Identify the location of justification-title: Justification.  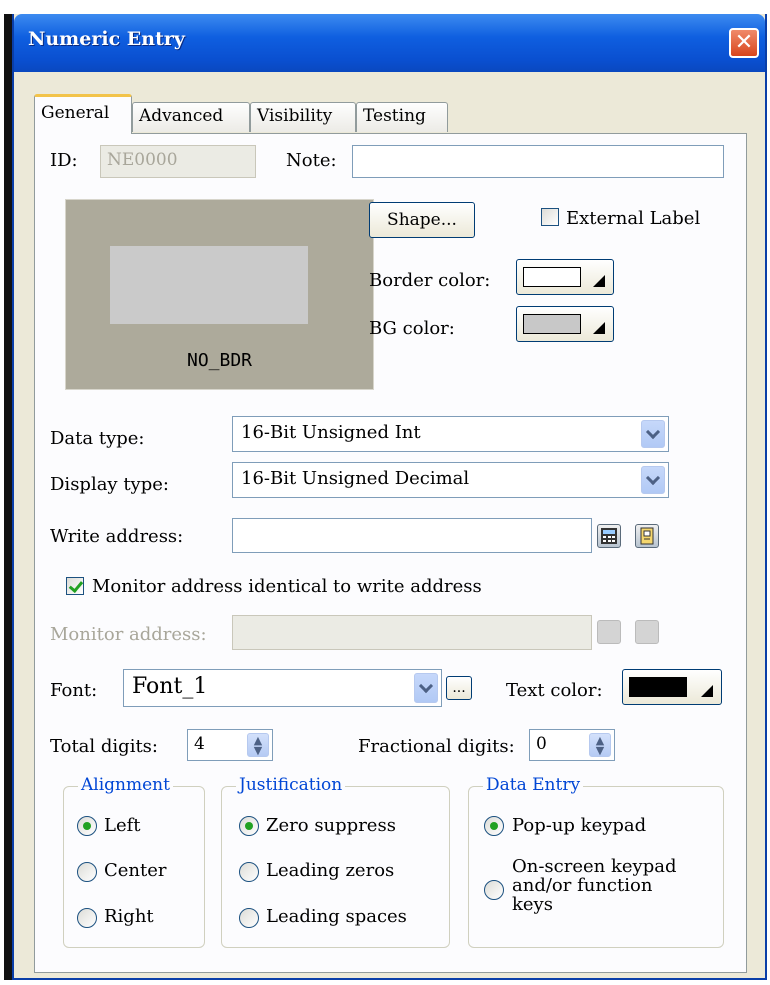
(291, 785).